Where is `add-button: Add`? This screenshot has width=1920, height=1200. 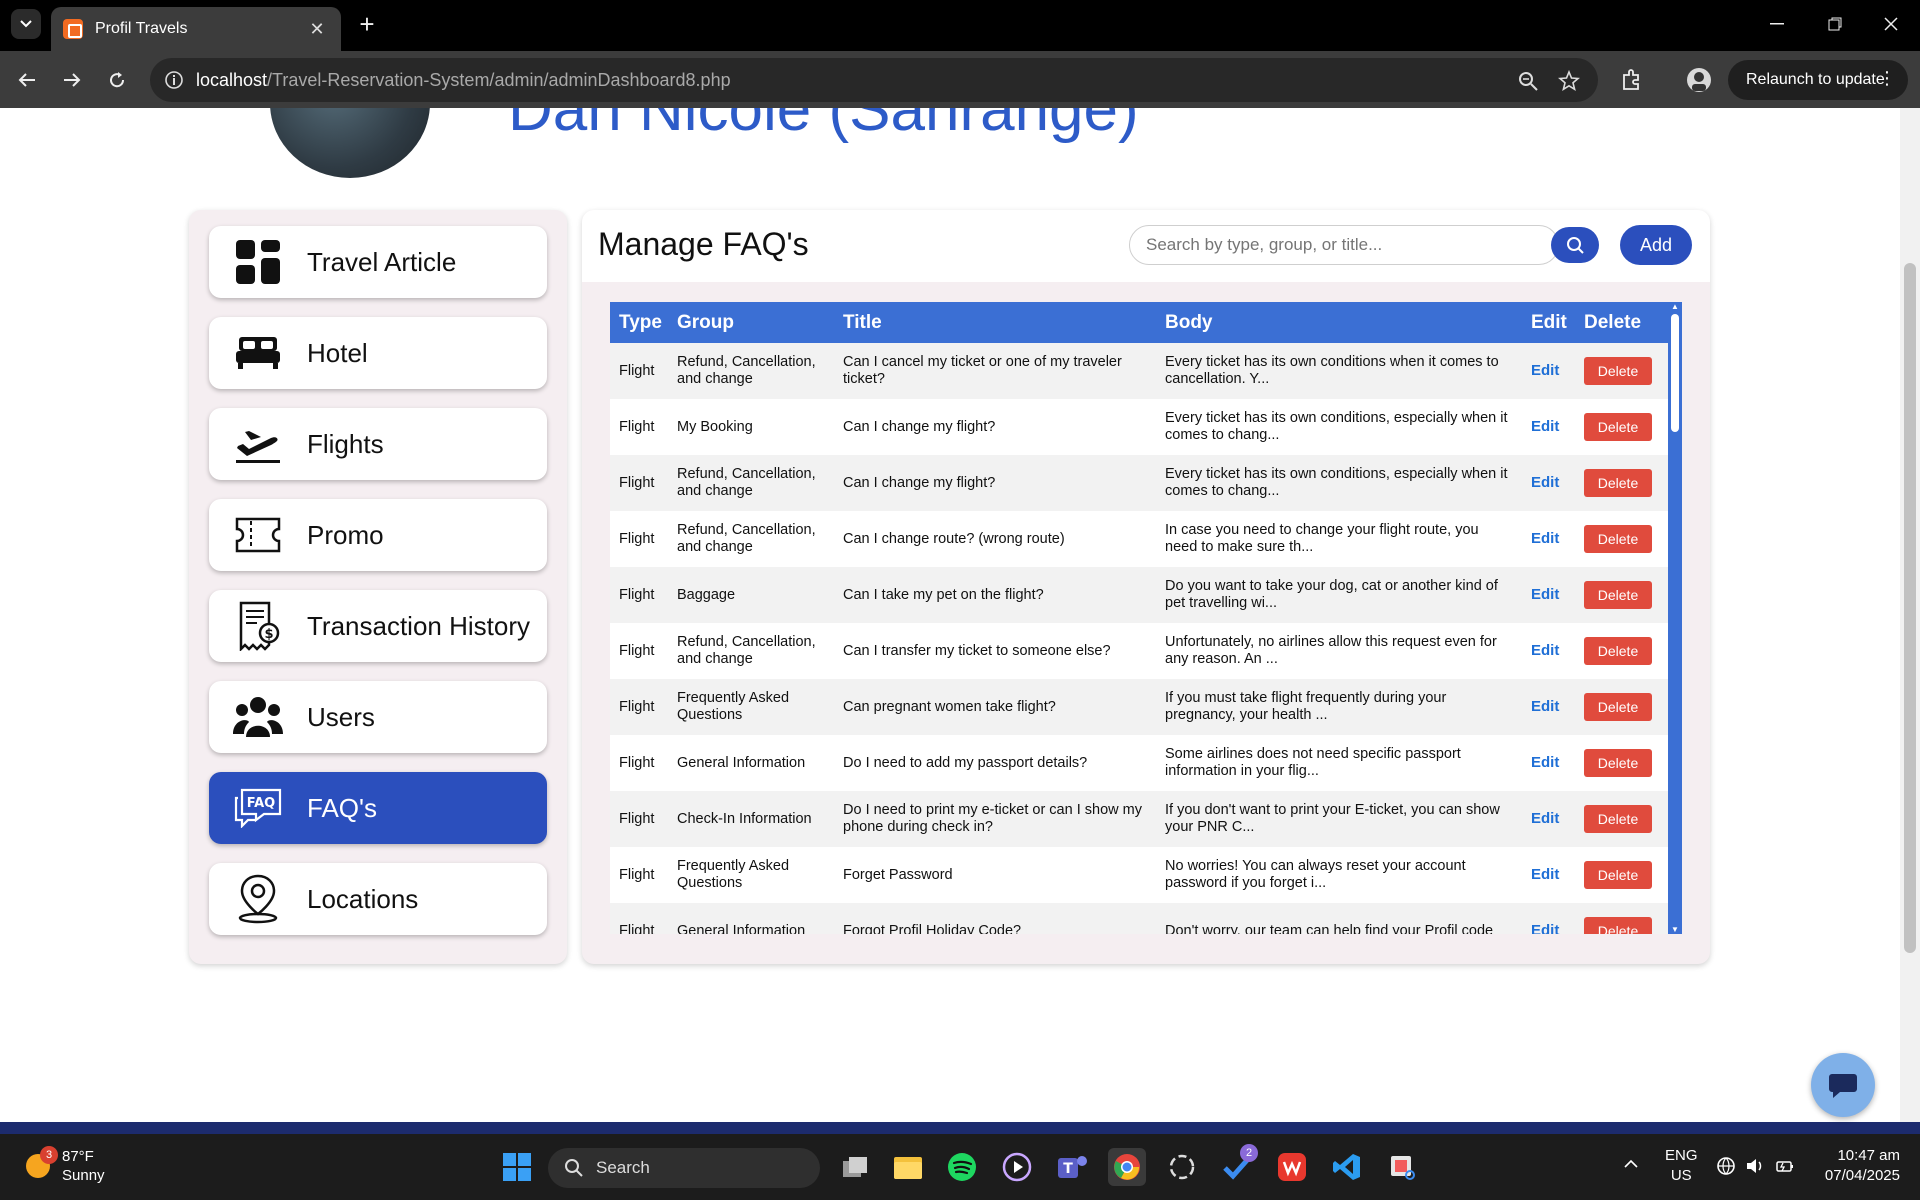
add-button: Add is located at coordinates (1656, 245).